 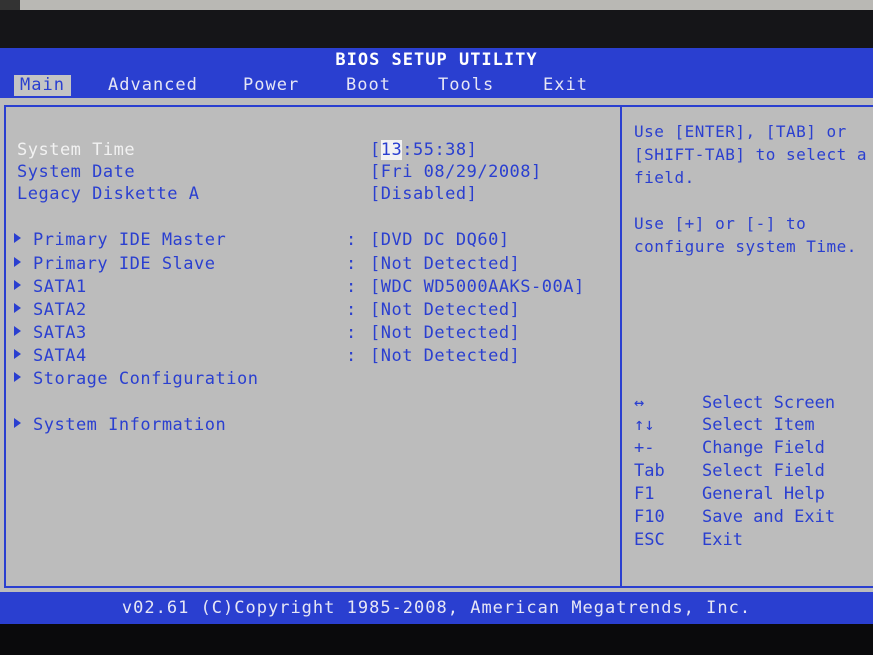 I want to click on submenu-storage-configuration: Storage Configuration, so click(x=136, y=379).